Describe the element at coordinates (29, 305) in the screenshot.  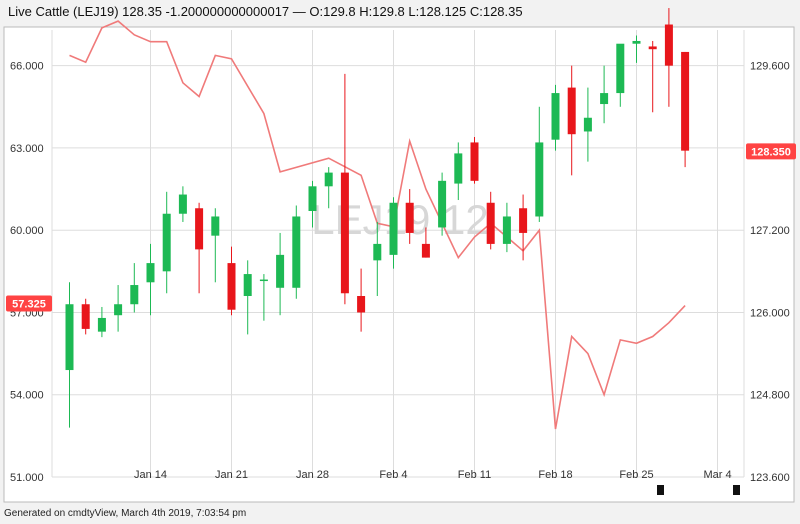
I see `left-last-value-label: 57.325` at that location.